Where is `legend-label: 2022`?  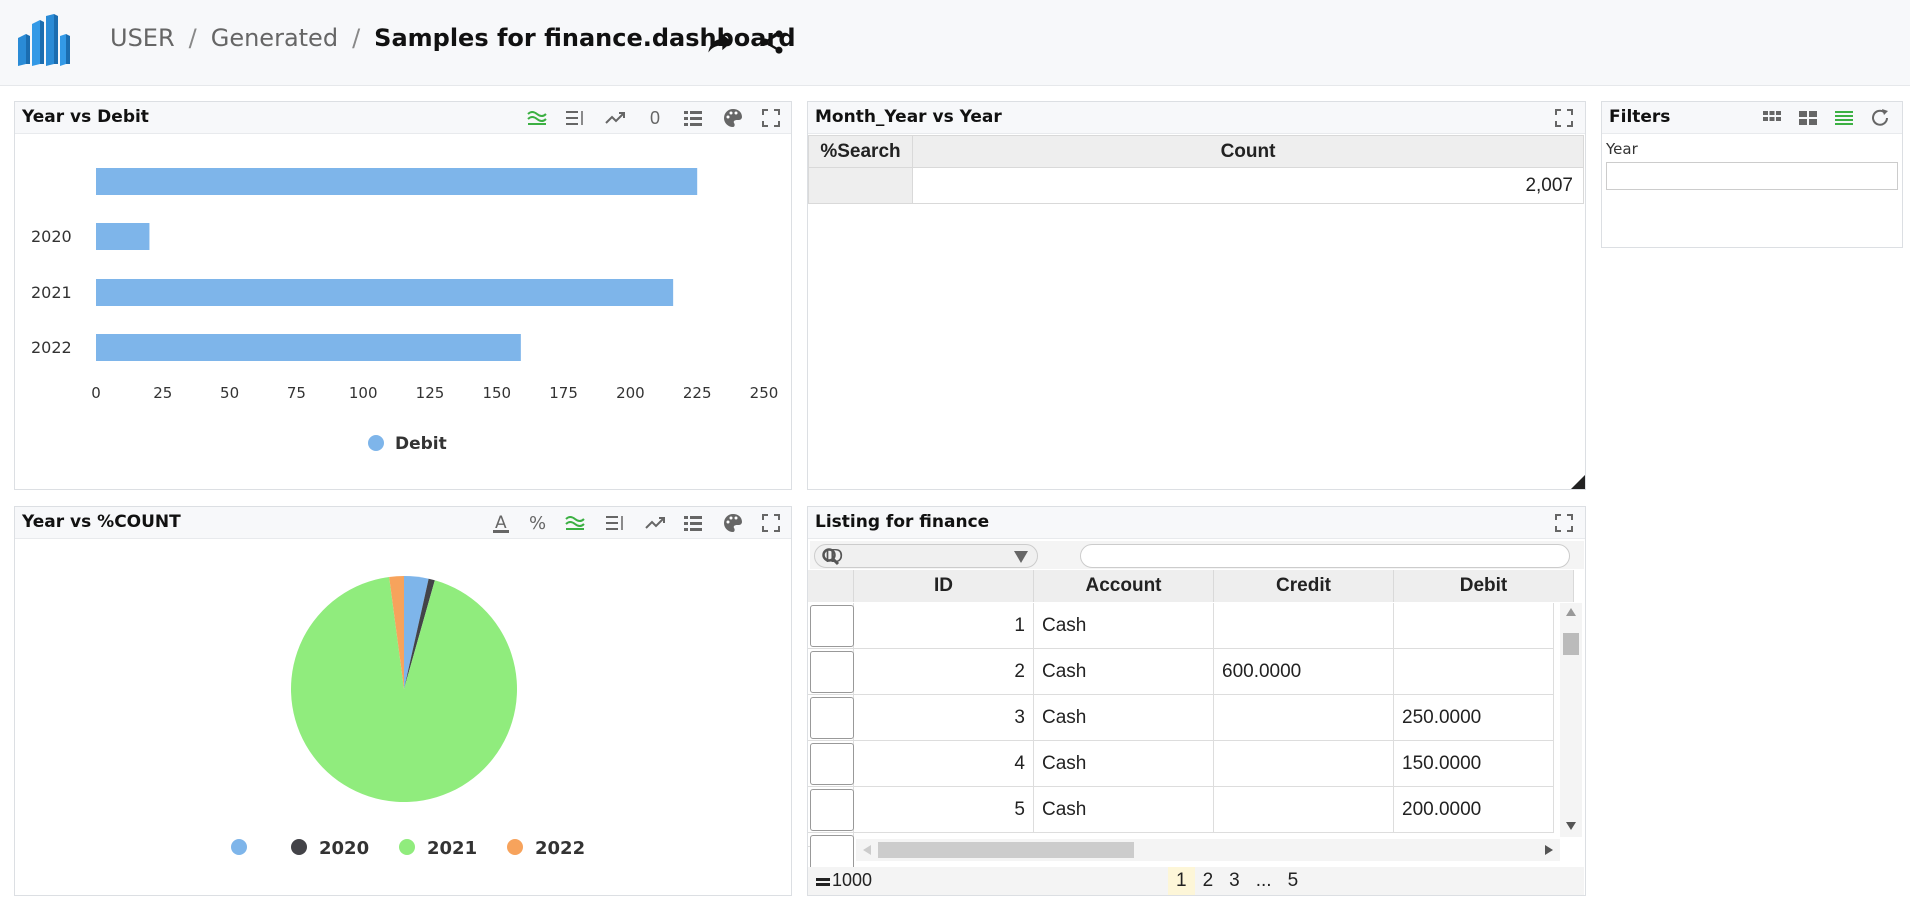 legend-label: 2022 is located at coordinates (560, 848).